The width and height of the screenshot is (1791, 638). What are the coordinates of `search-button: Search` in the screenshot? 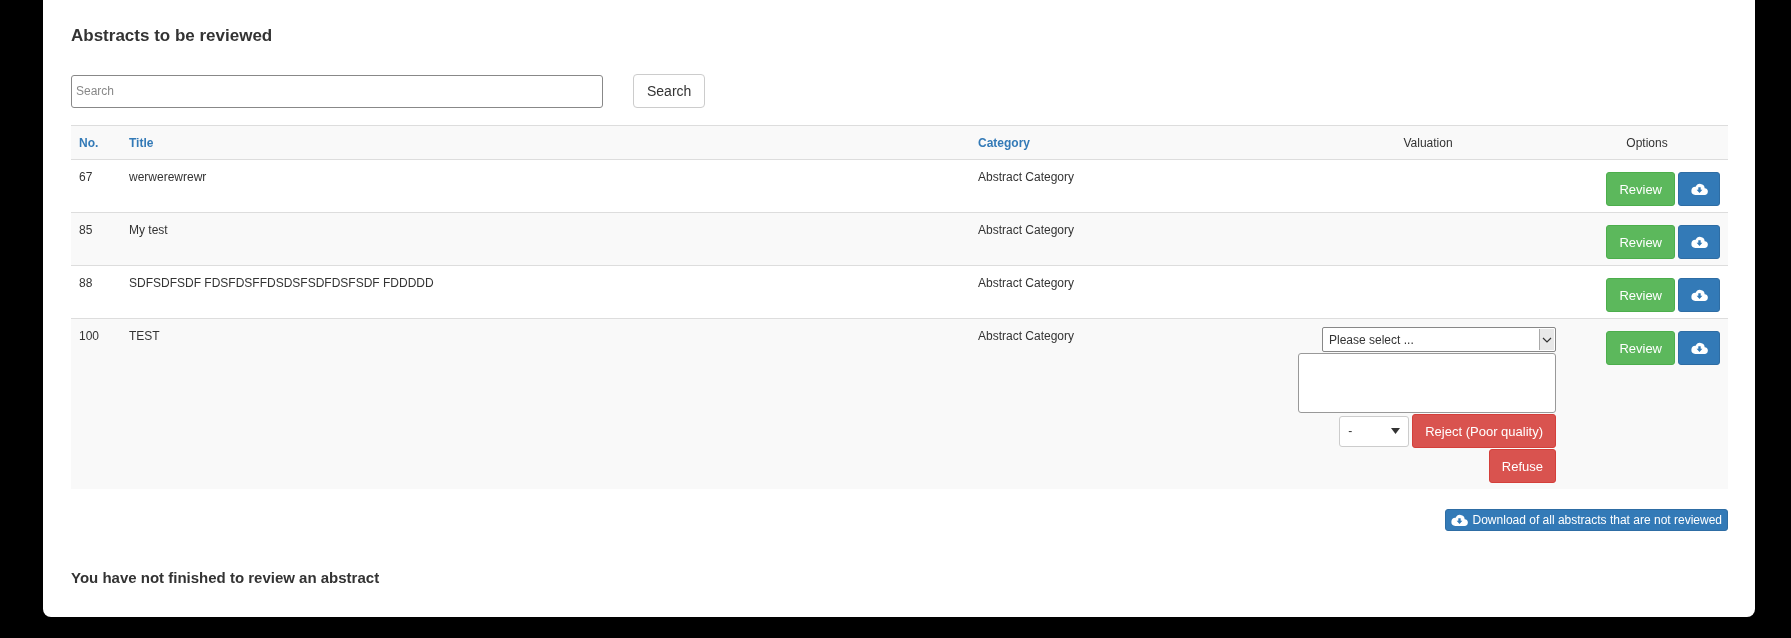 It's located at (669, 91).